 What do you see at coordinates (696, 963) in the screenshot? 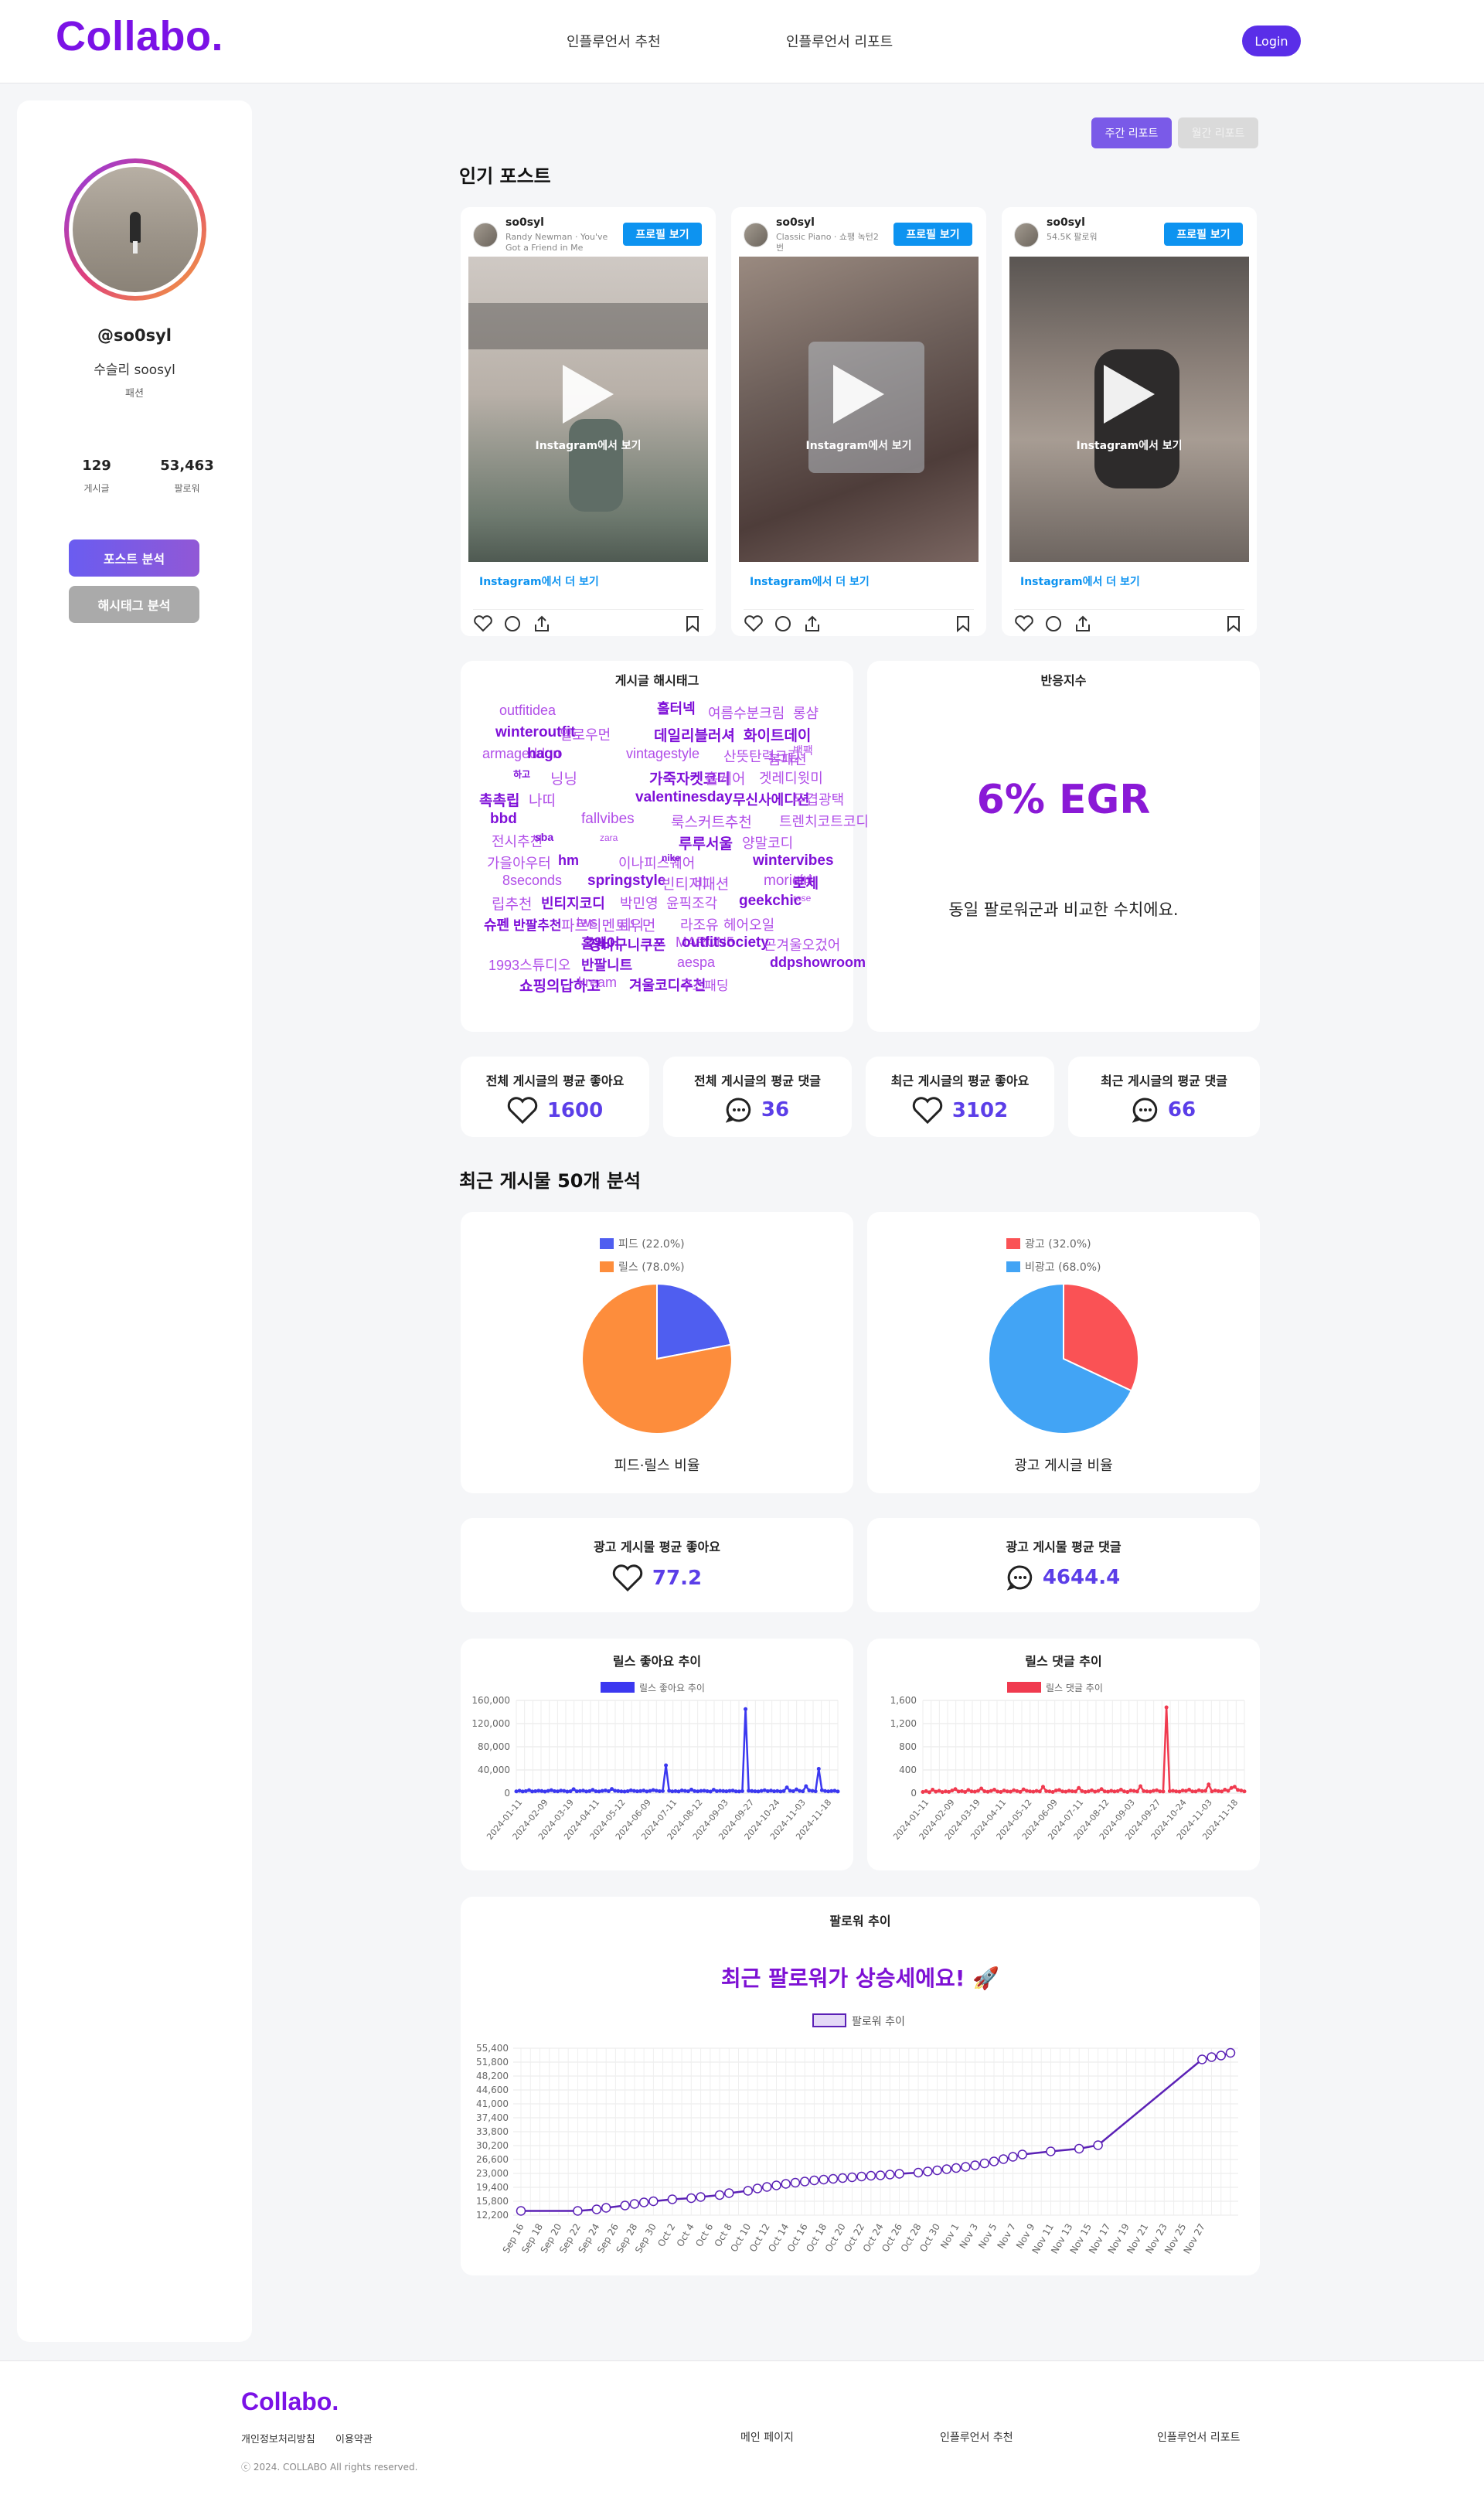
I see `hashtag-item: aespa` at bounding box center [696, 963].